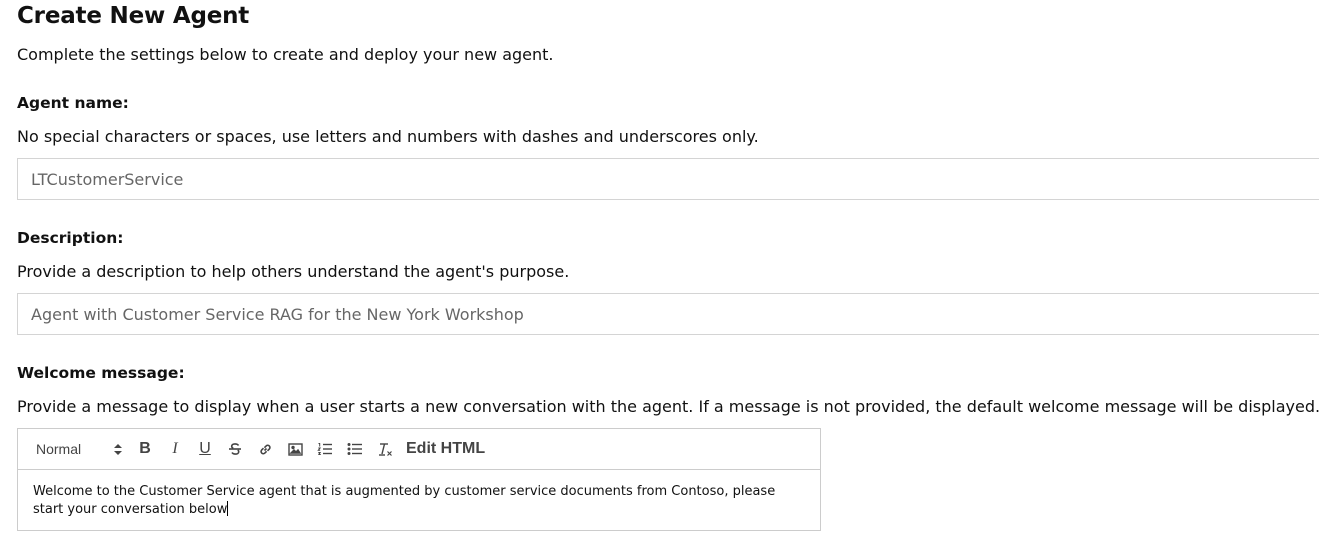 The height and width of the screenshot is (542, 1319). What do you see at coordinates (228, 508) in the screenshot?
I see `text-caret` at bounding box center [228, 508].